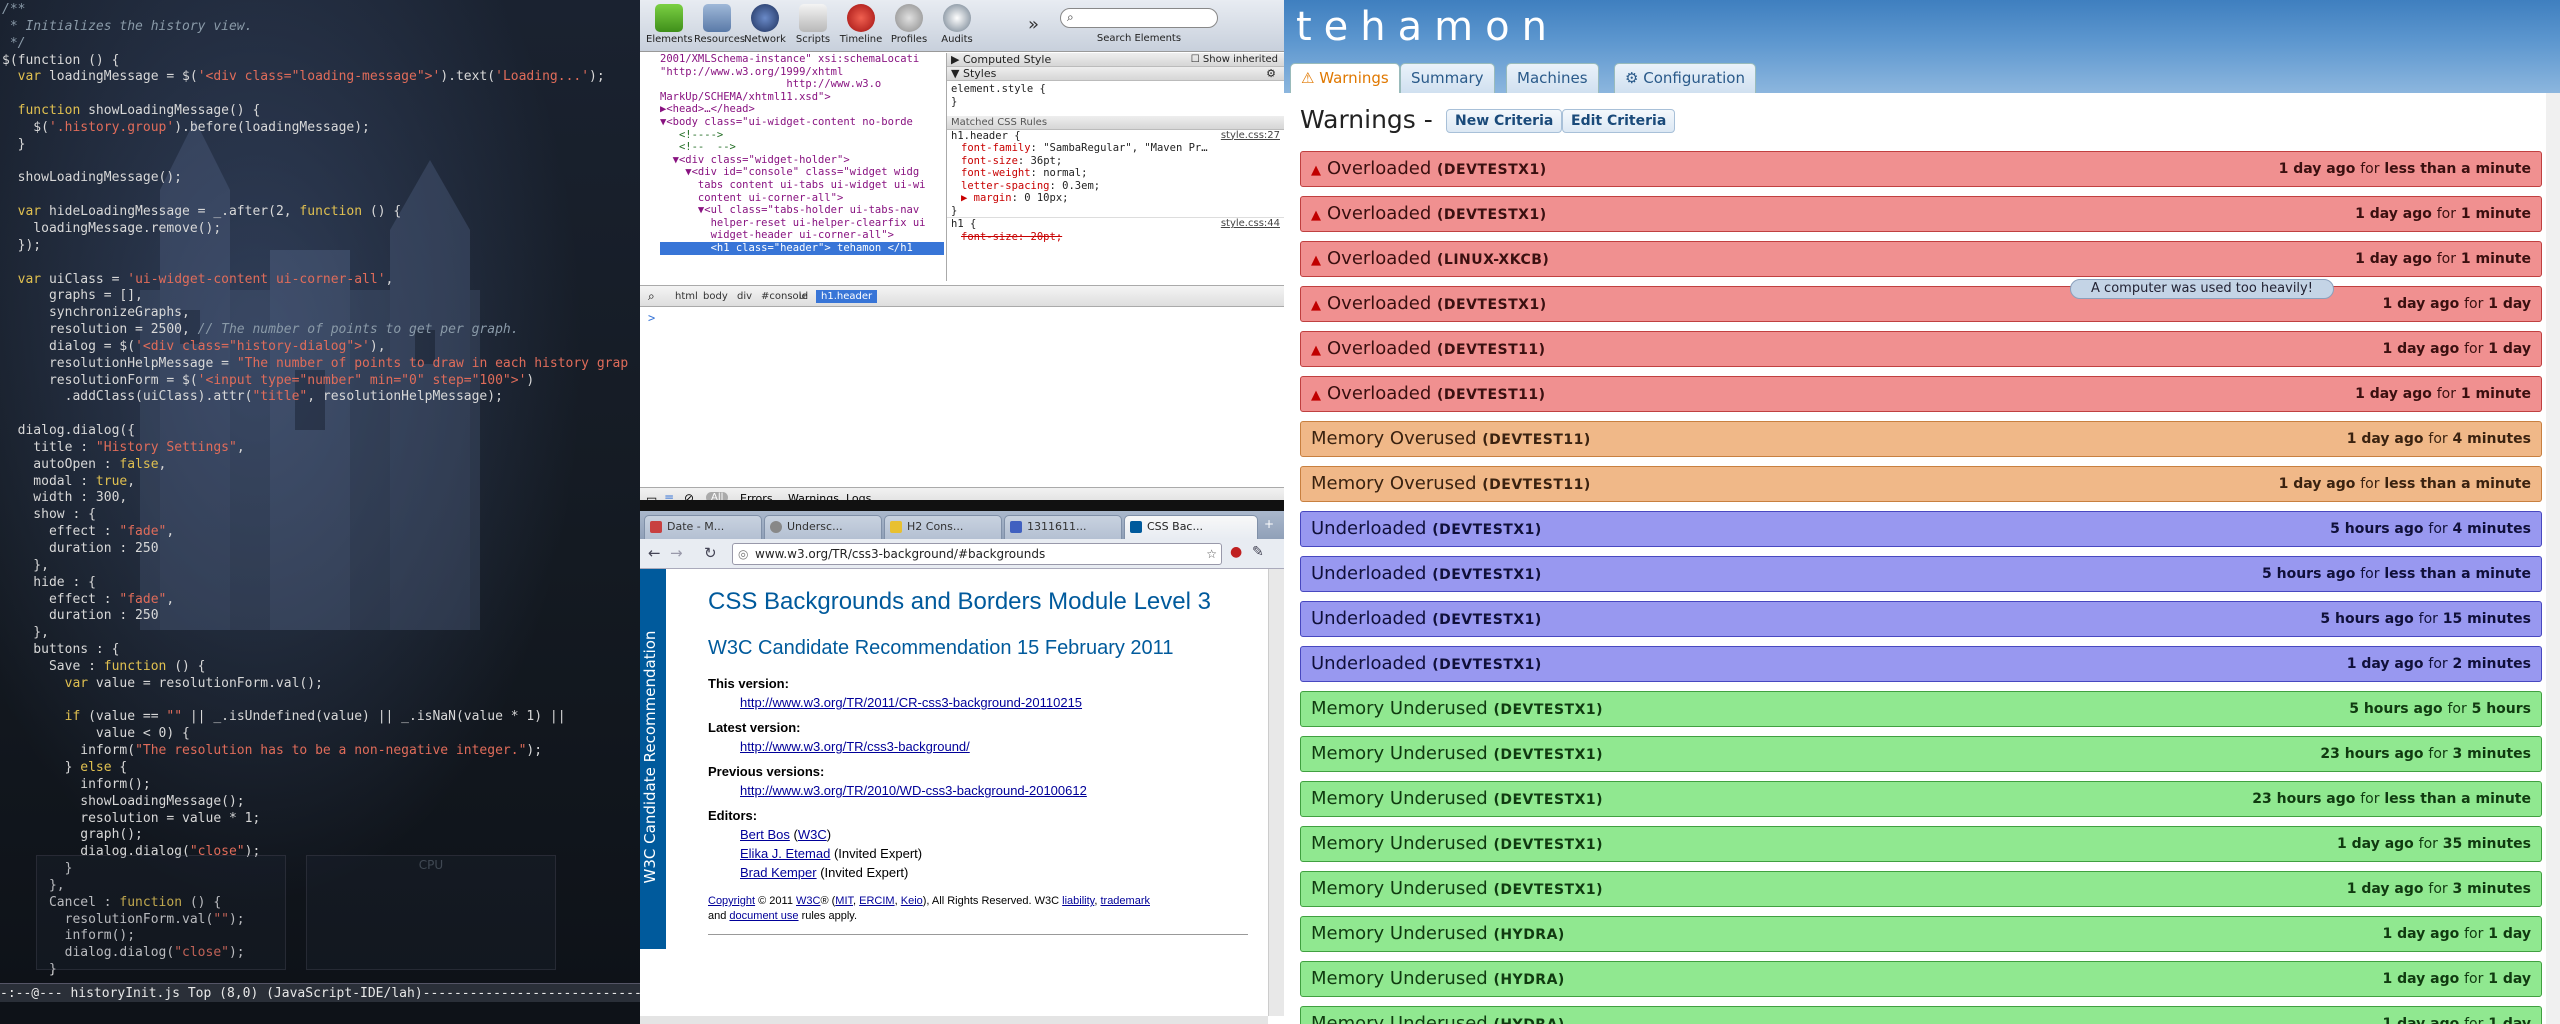 The width and height of the screenshot is (2560, 1024). I want to click on reload-button: ↻, so click(710, 553).